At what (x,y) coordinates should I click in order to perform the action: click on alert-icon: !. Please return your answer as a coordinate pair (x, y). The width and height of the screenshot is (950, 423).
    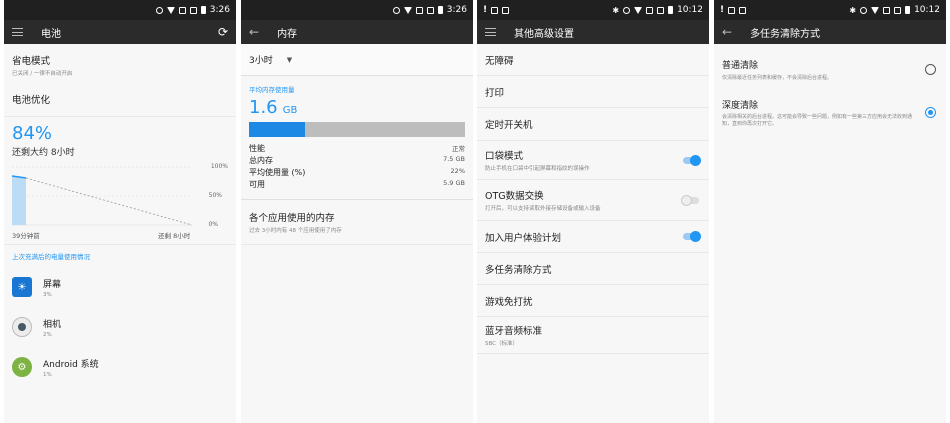
    Looking at the image, I should click on (722, 10).